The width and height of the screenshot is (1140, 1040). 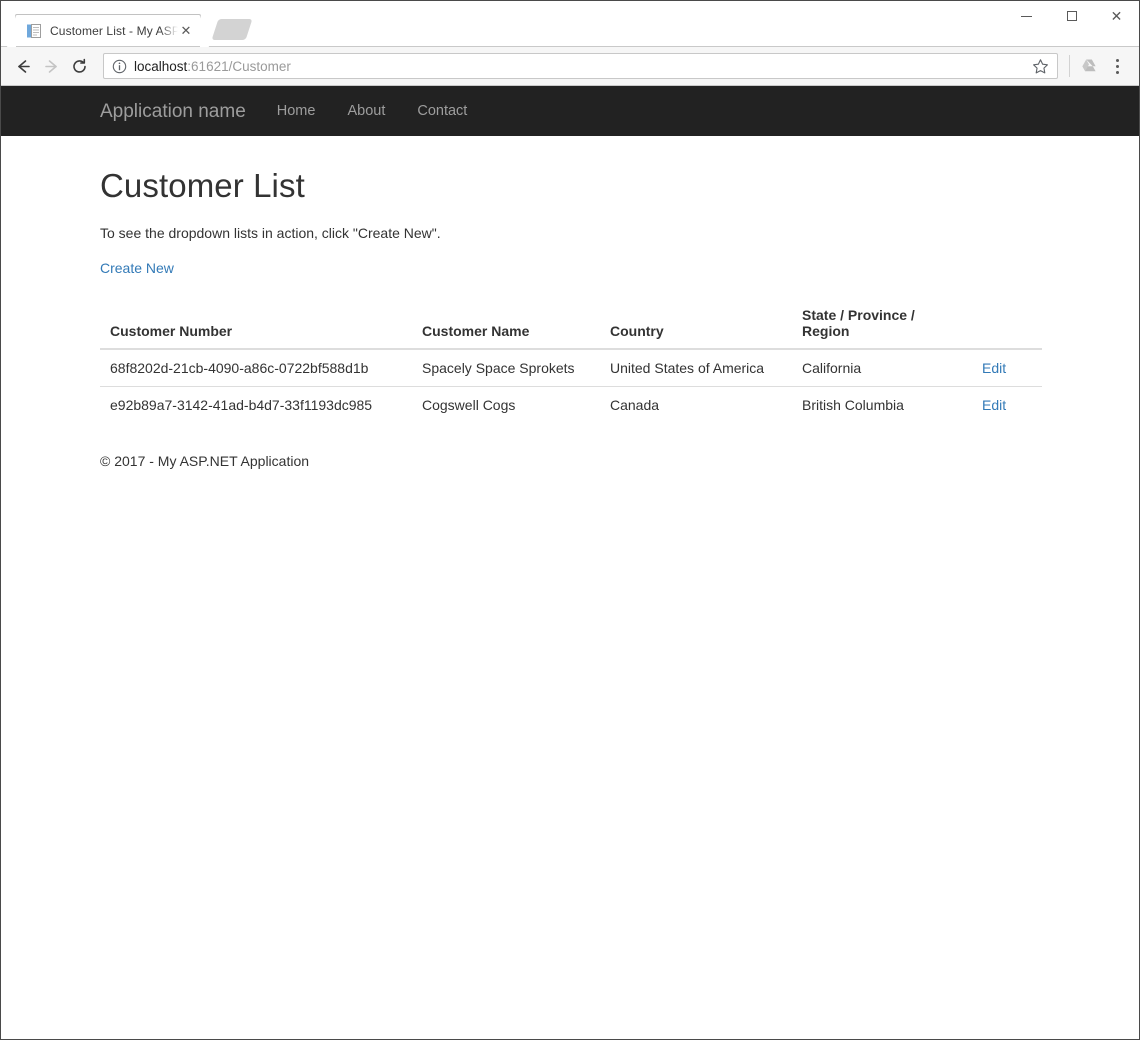 What do you see at coordinates (506, 404) in the screenshot?
I see `cell-customer-name: Cogswell Cogs` at bounding box center [506, 404].